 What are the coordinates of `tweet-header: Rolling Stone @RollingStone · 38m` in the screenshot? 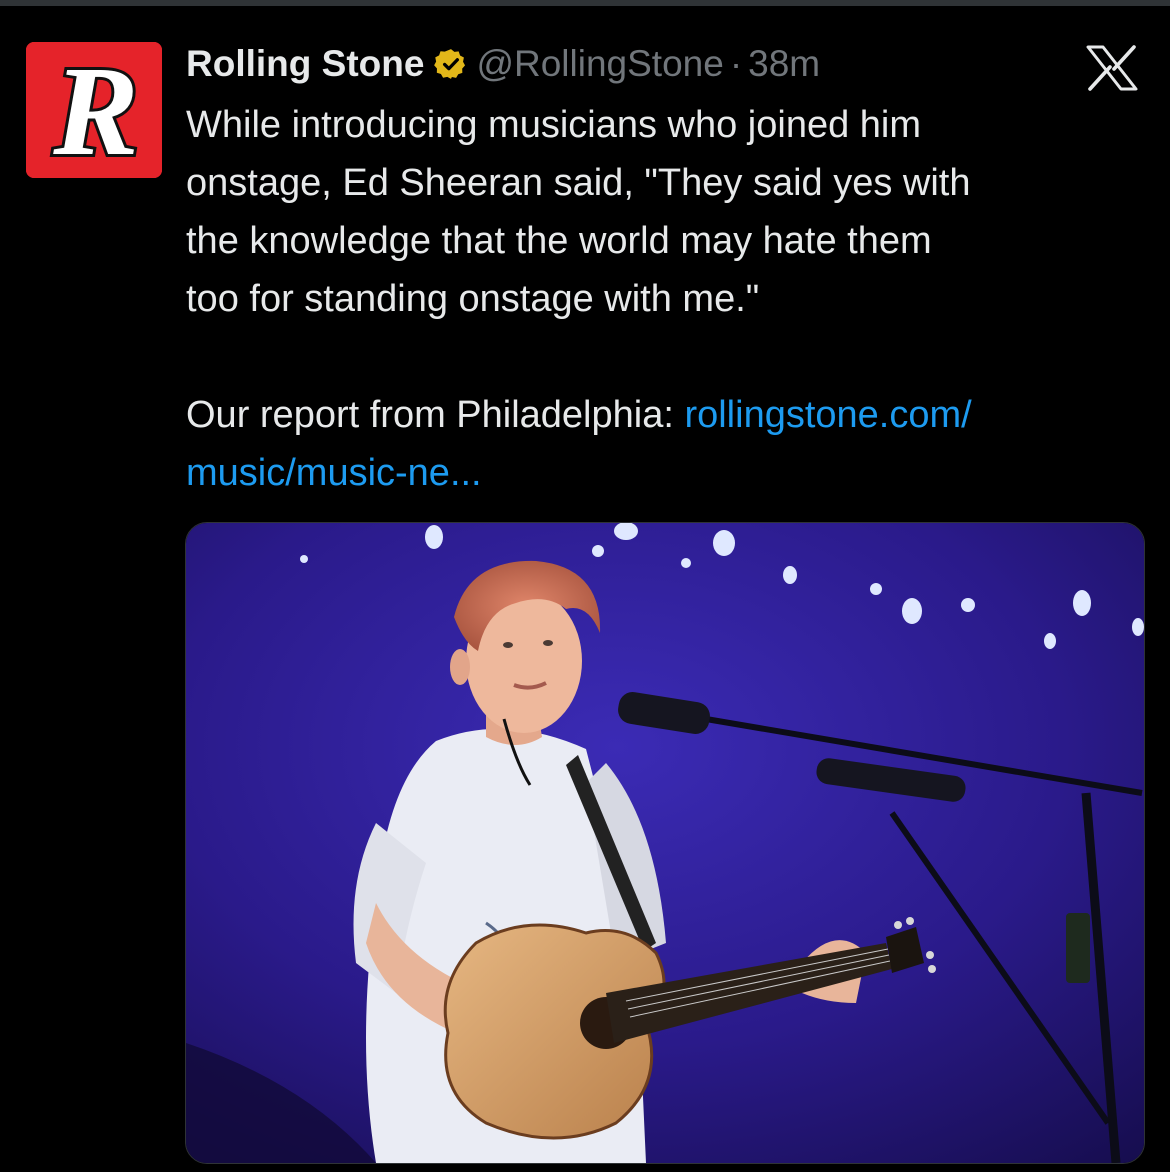 It's located at (503, 64).